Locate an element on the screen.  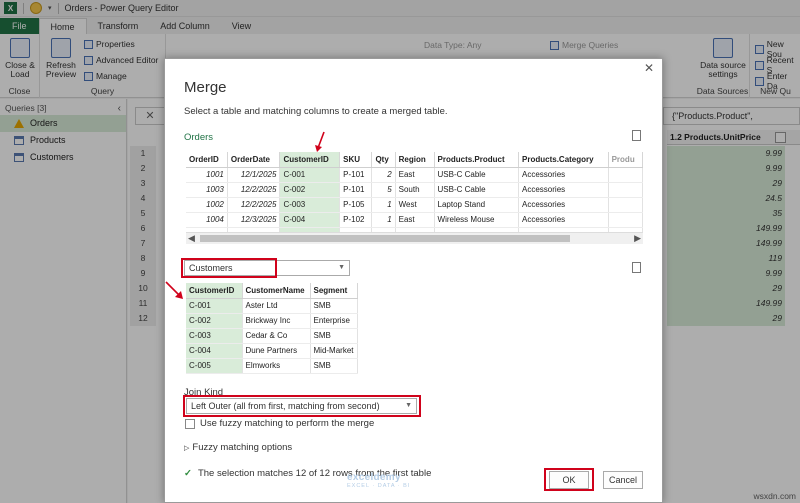
table-cell: 12/3/2025 is located at coordinates (254, 220).